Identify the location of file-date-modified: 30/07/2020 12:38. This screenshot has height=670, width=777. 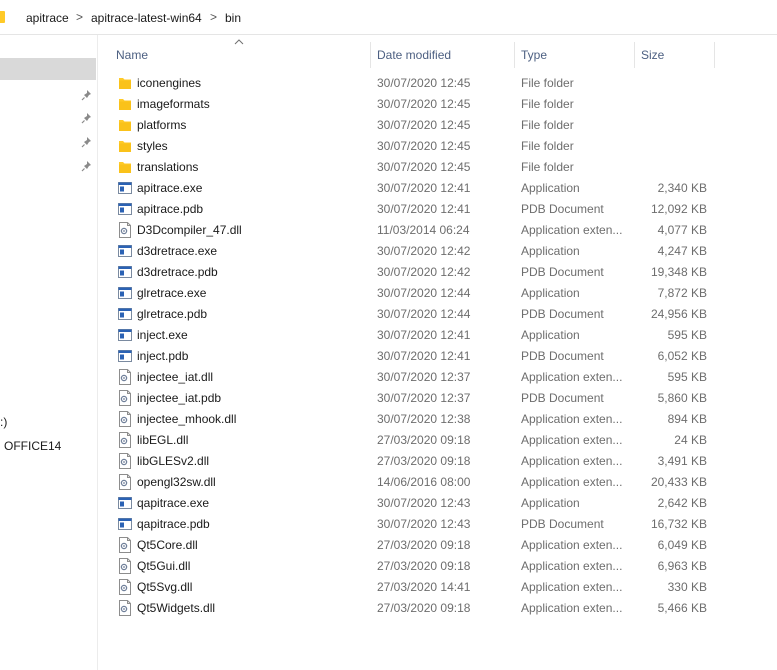
(424, 419).